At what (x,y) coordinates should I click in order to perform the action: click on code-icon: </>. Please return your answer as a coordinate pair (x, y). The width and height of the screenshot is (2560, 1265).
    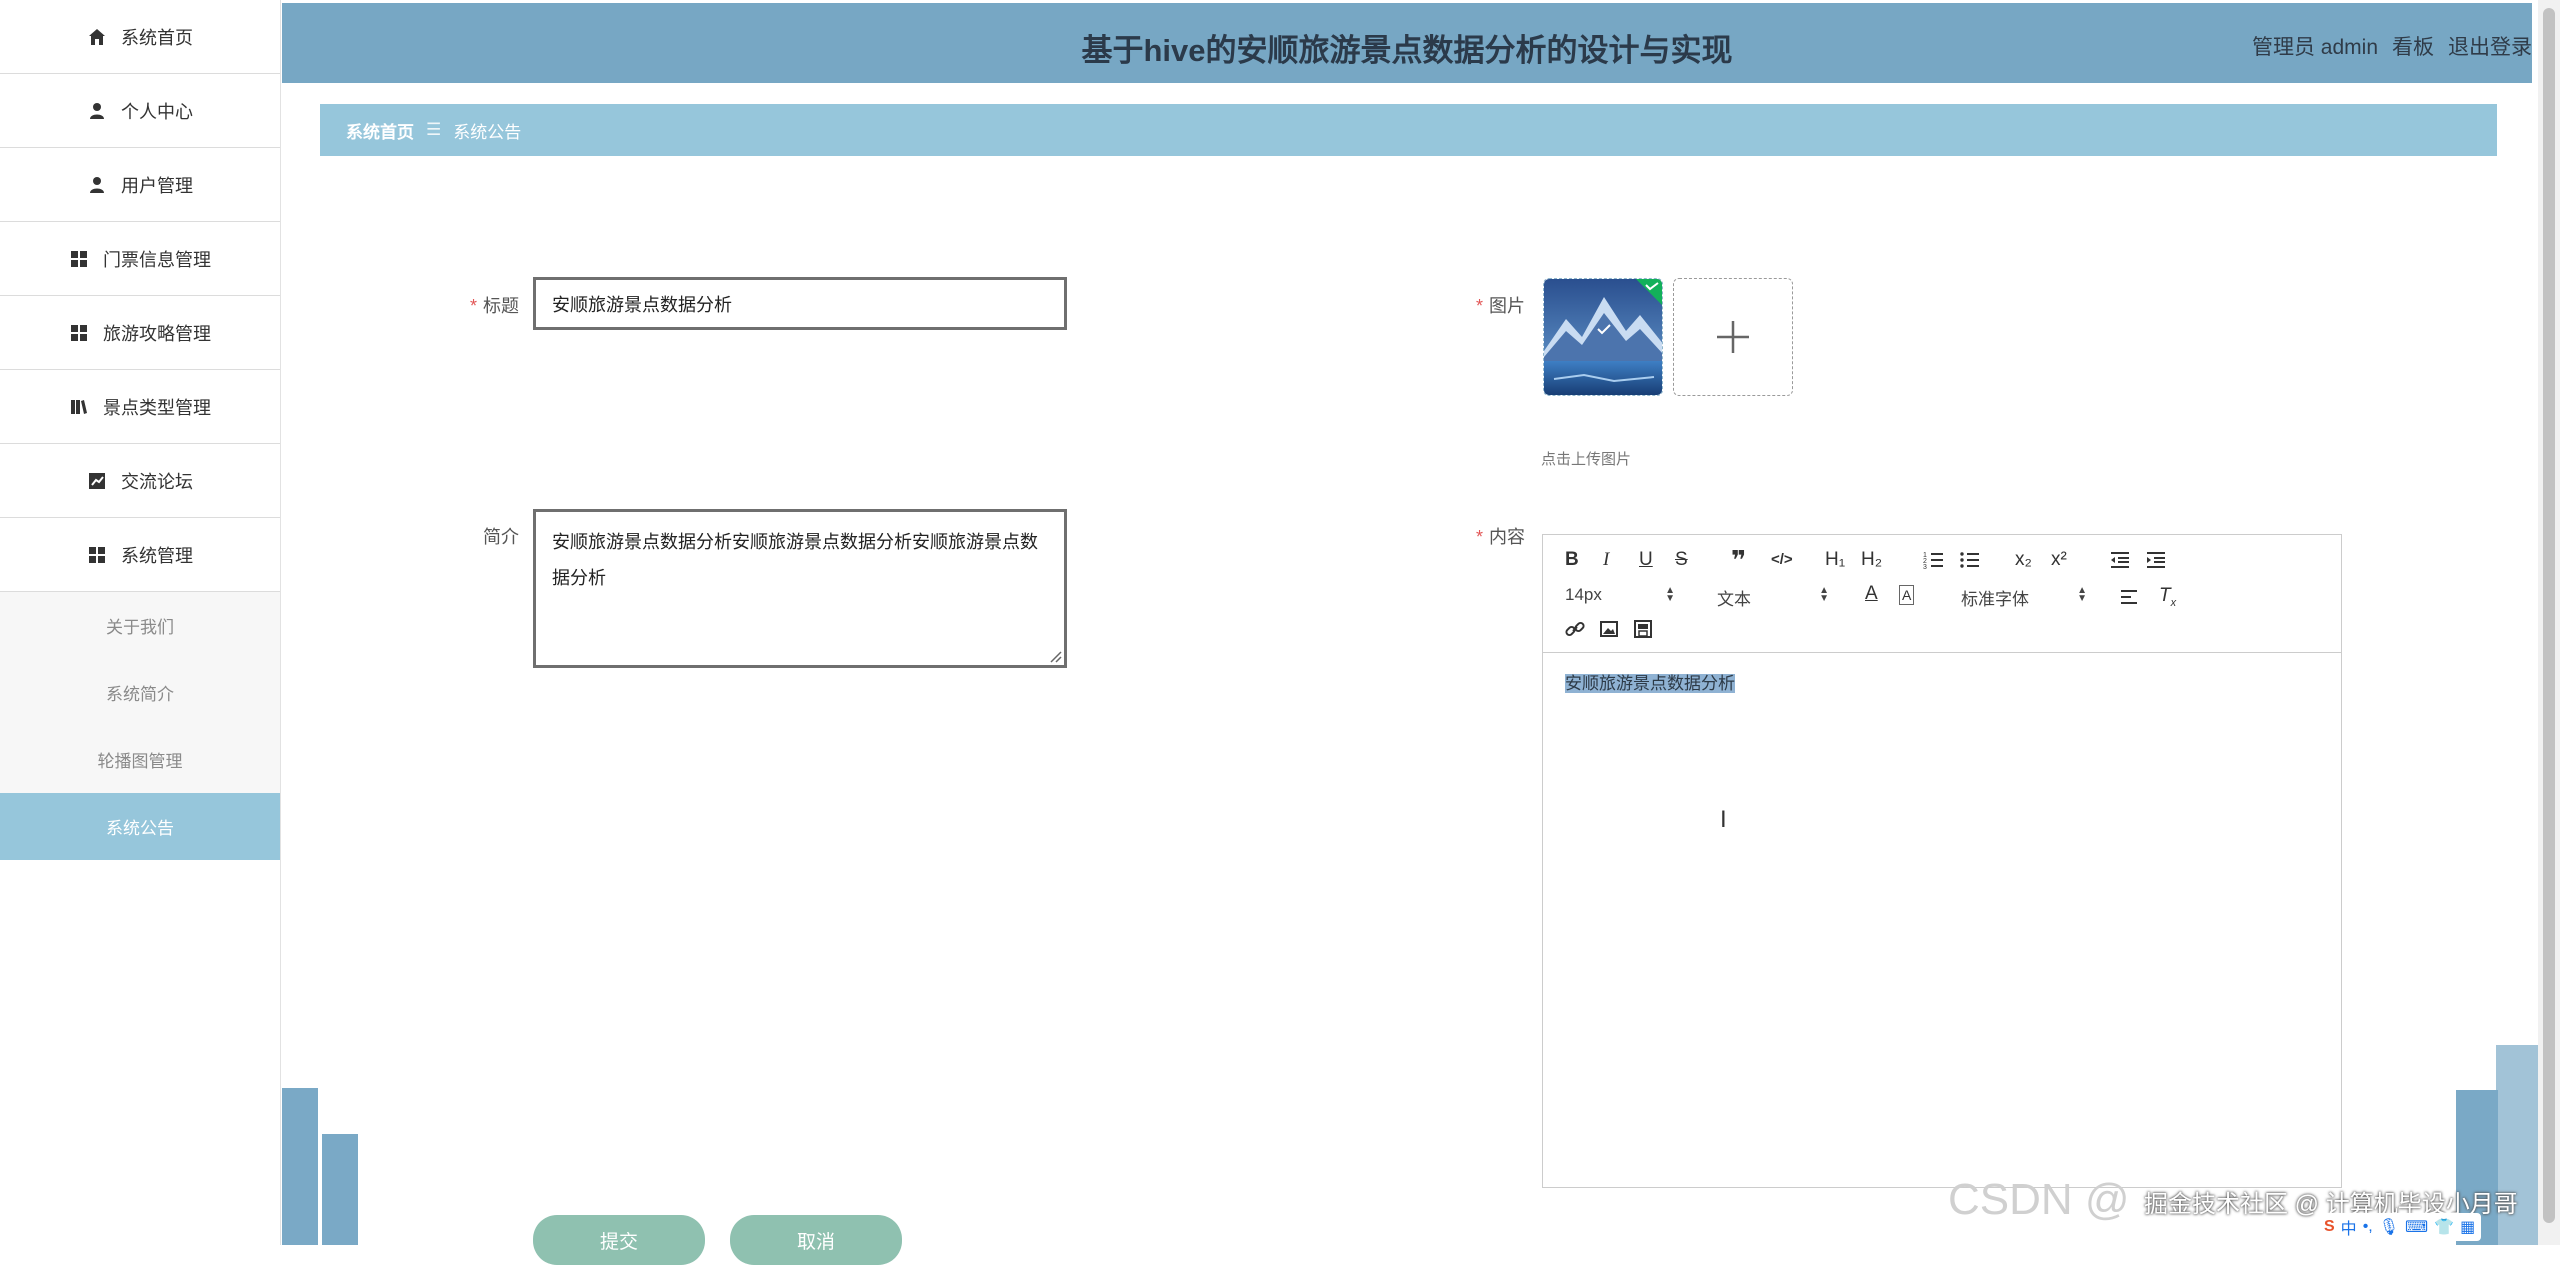
    Looking at the image, I should click on (1782, 559).